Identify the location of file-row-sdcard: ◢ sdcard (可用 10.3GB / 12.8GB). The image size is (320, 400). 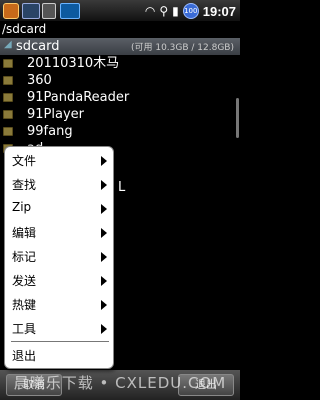
(120, 46).